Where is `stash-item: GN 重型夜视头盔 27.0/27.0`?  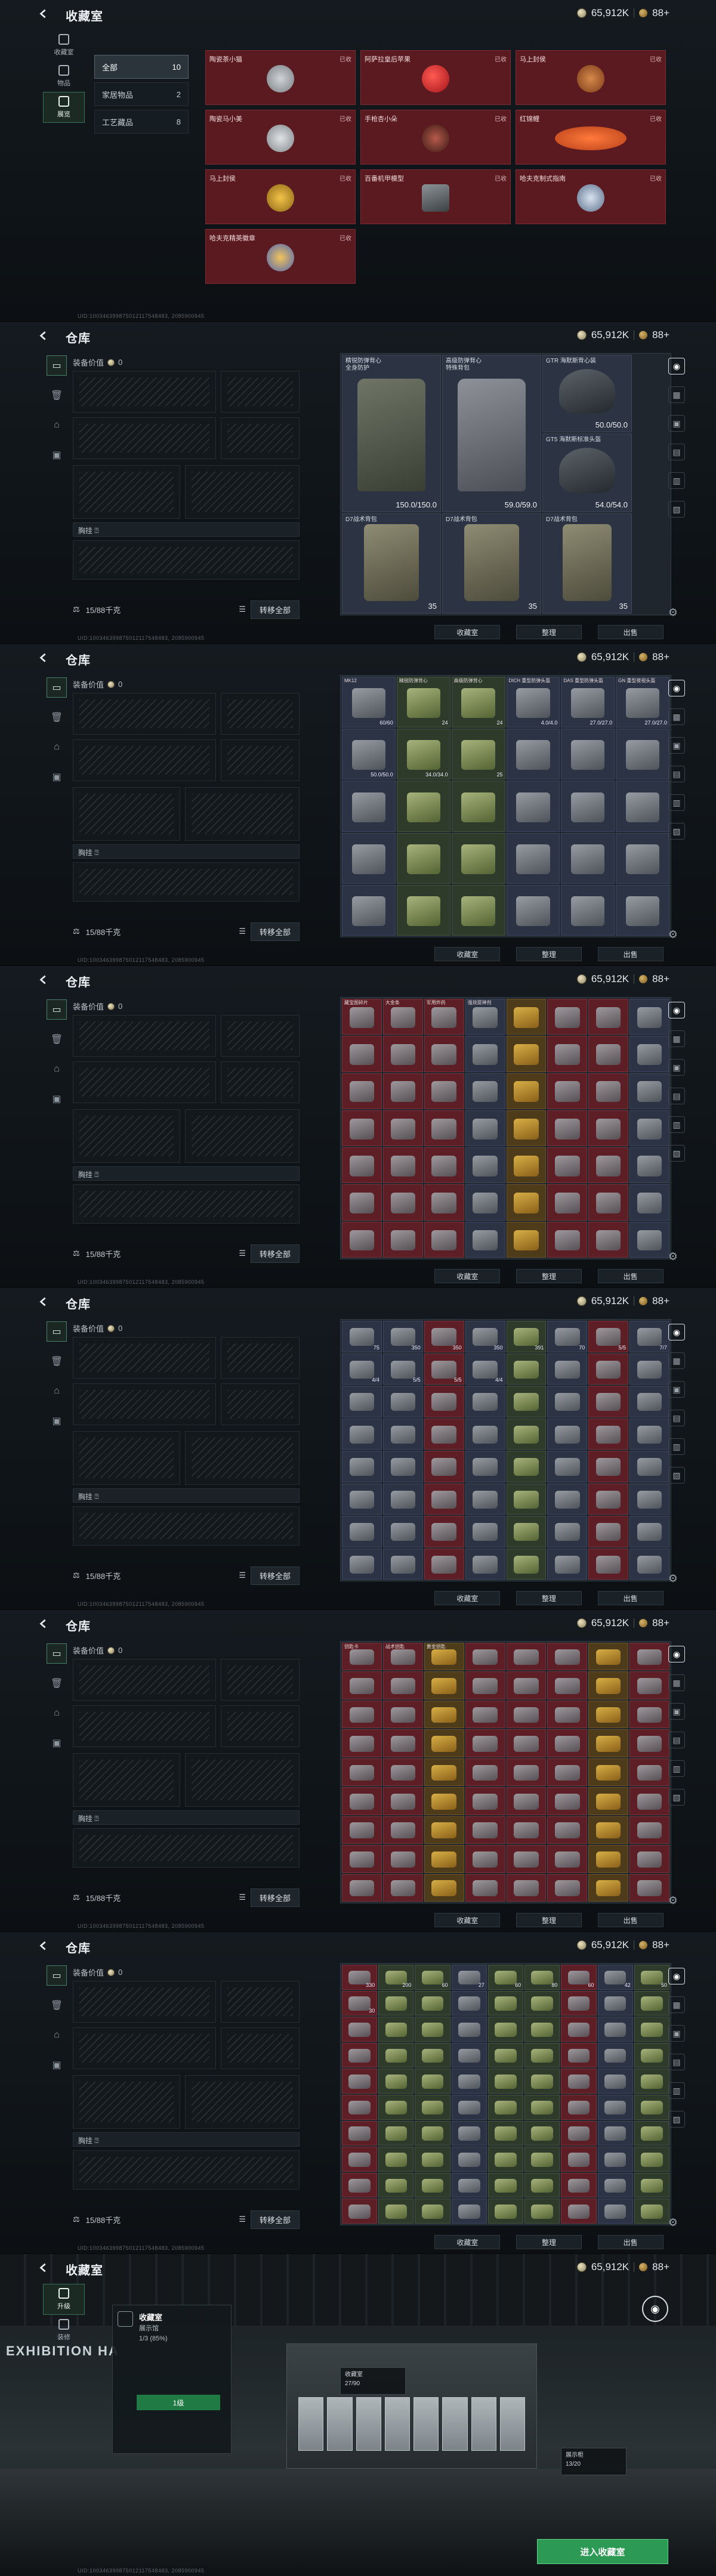 stash-item: GN 重型夜视头盔 27.0/27.0 is located at coordinates (642, 702).